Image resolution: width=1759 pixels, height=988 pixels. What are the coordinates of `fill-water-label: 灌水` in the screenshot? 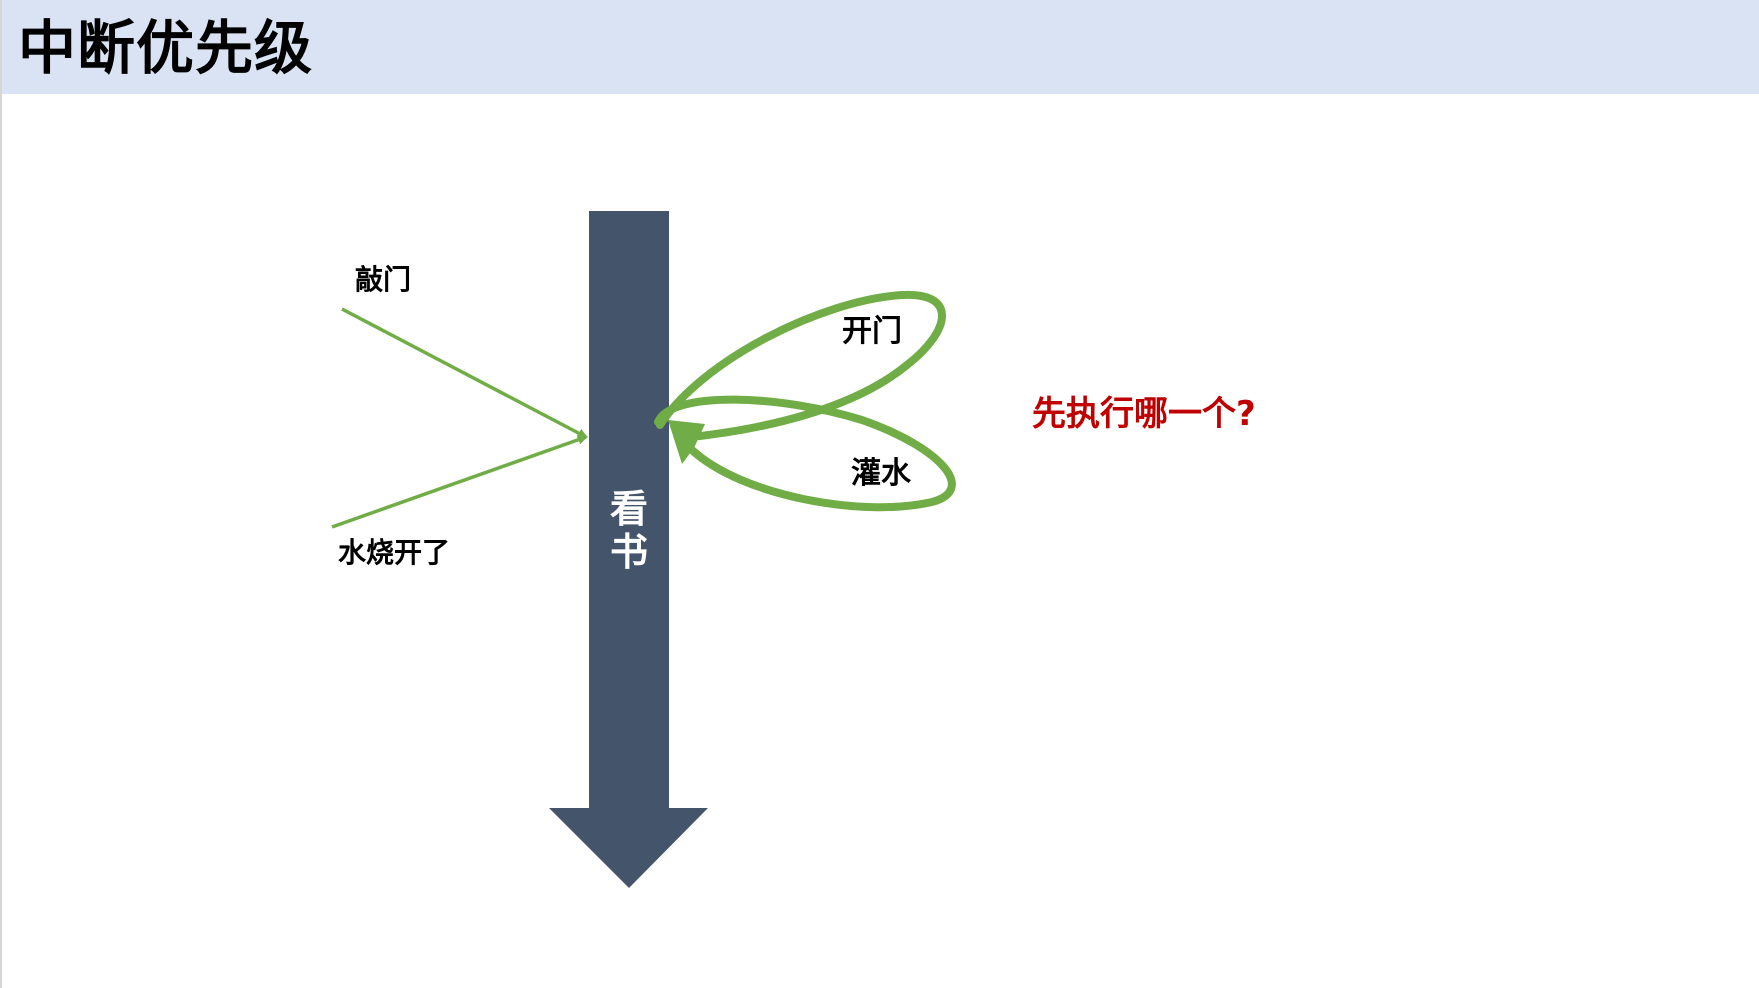 It's located at (881, 473).